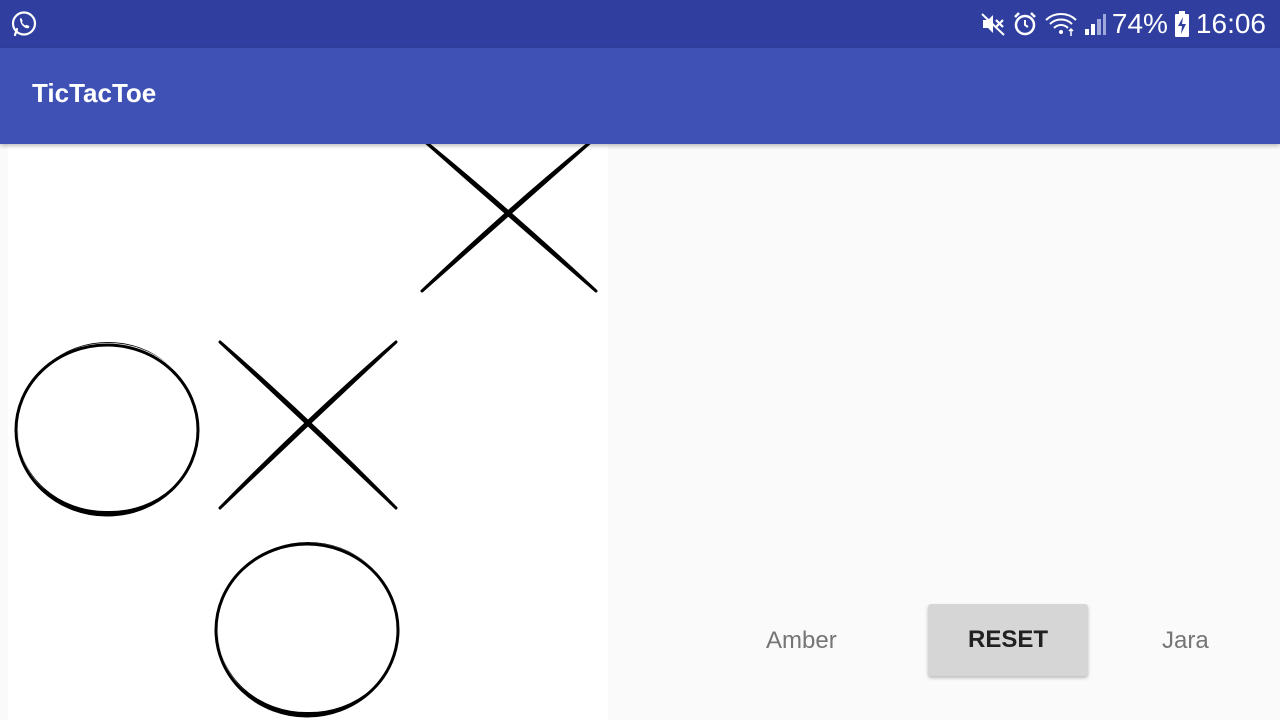 The width and height of the screenshot is (1280, 720). I want to click on controls-row: Amber RESET Jara, so click(990, 640).